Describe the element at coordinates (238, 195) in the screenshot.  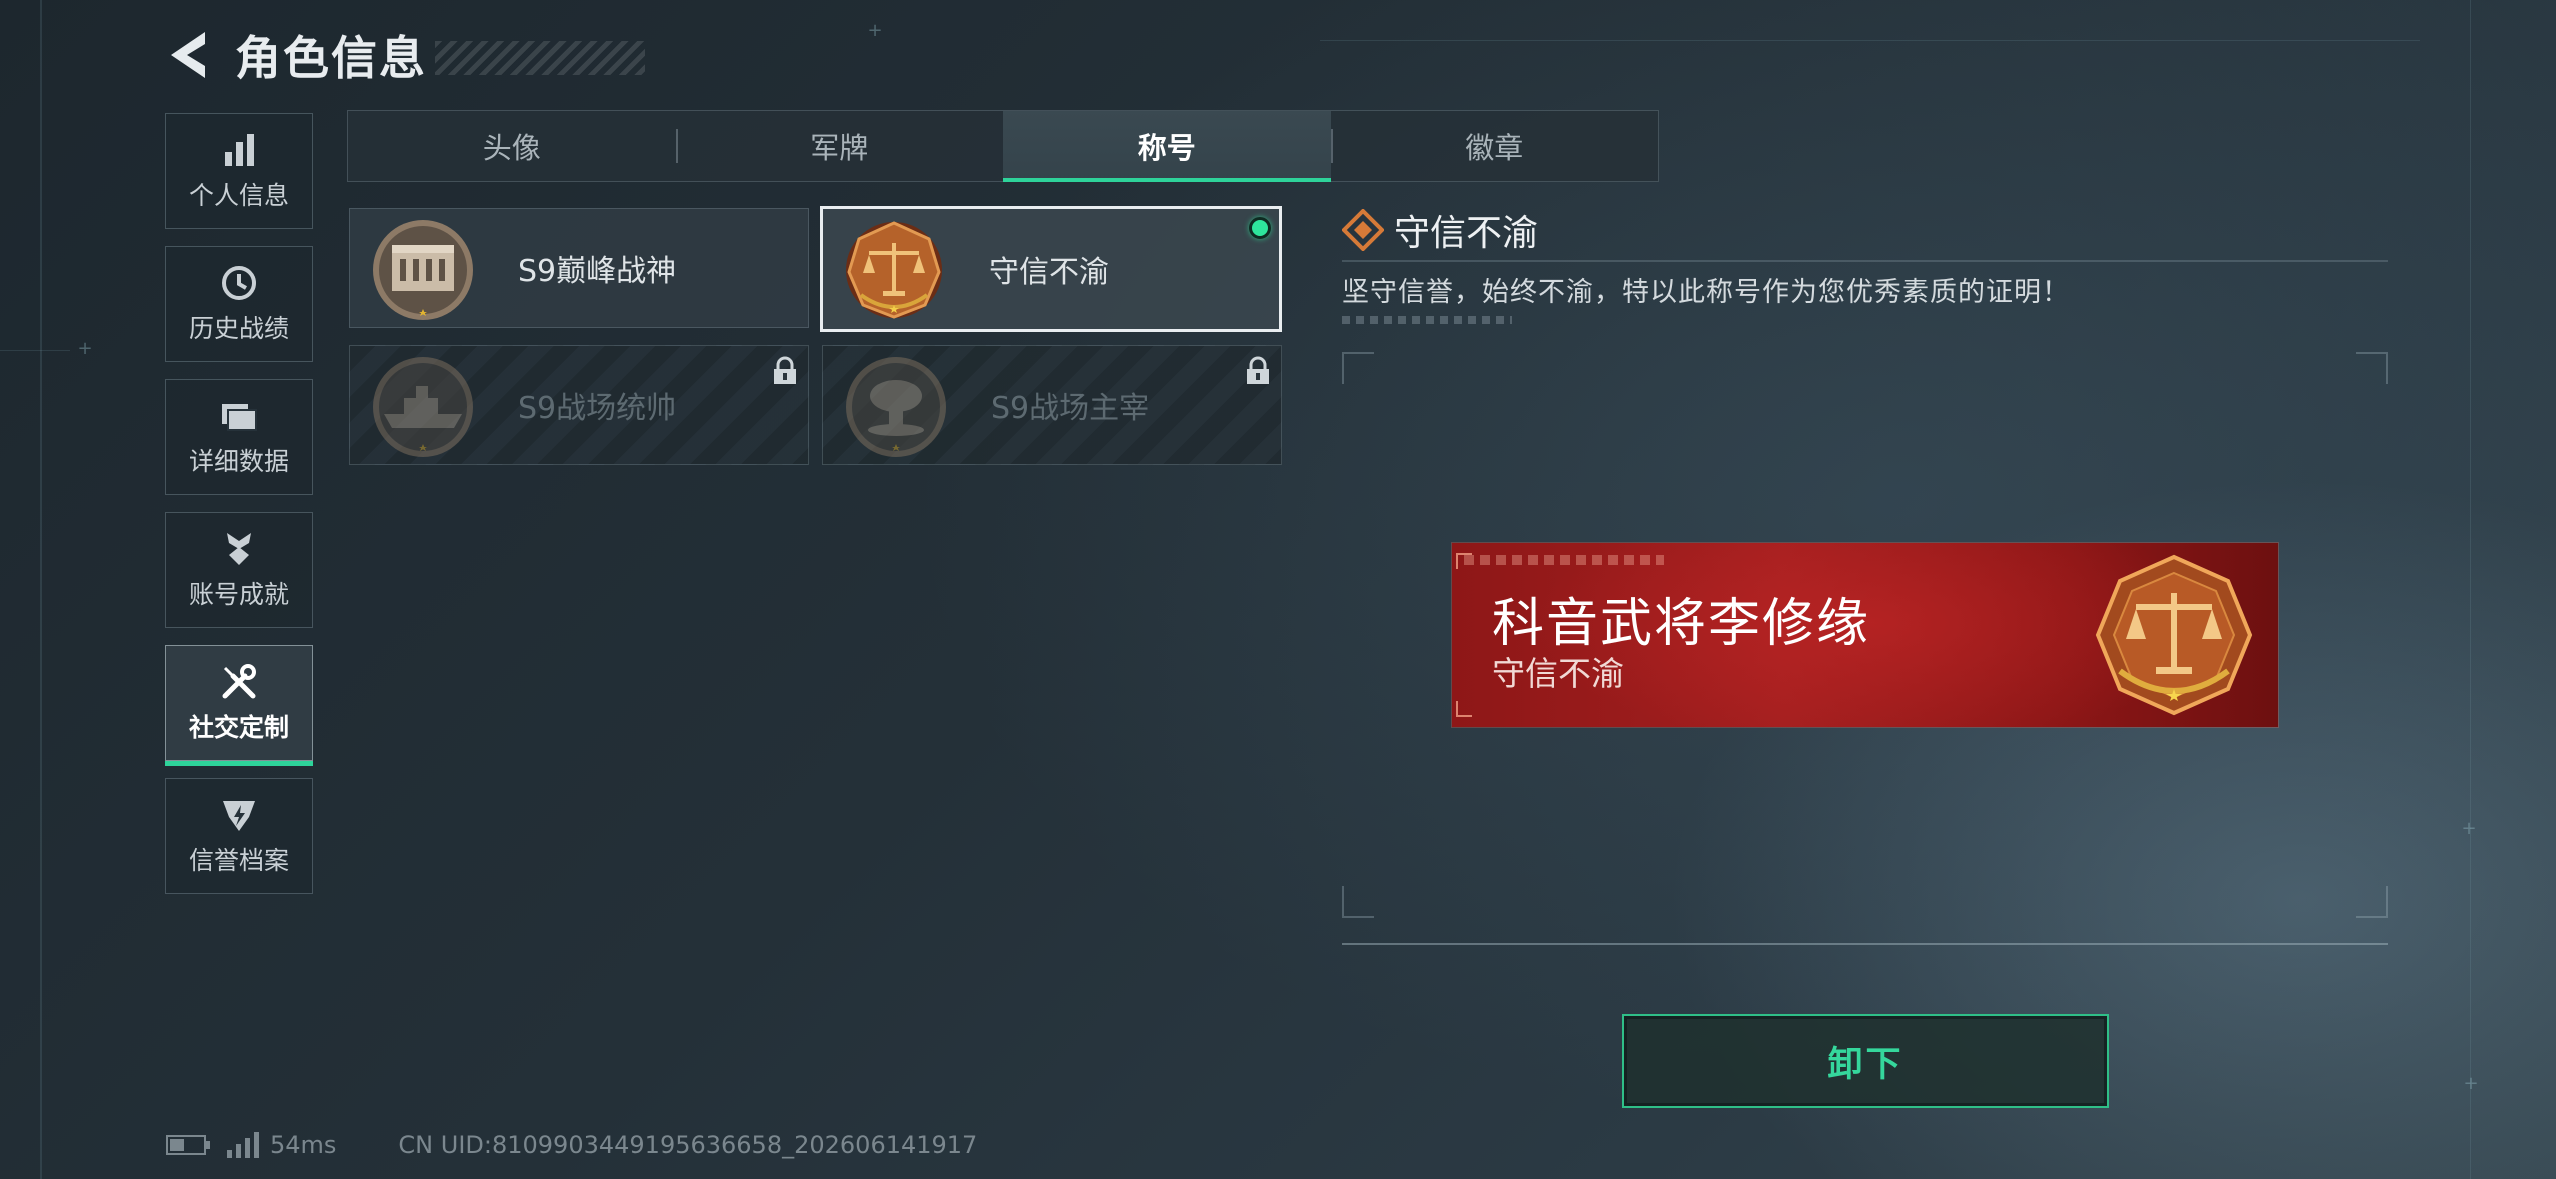
I see `sidebar-item-label: 个人信息` at that location.